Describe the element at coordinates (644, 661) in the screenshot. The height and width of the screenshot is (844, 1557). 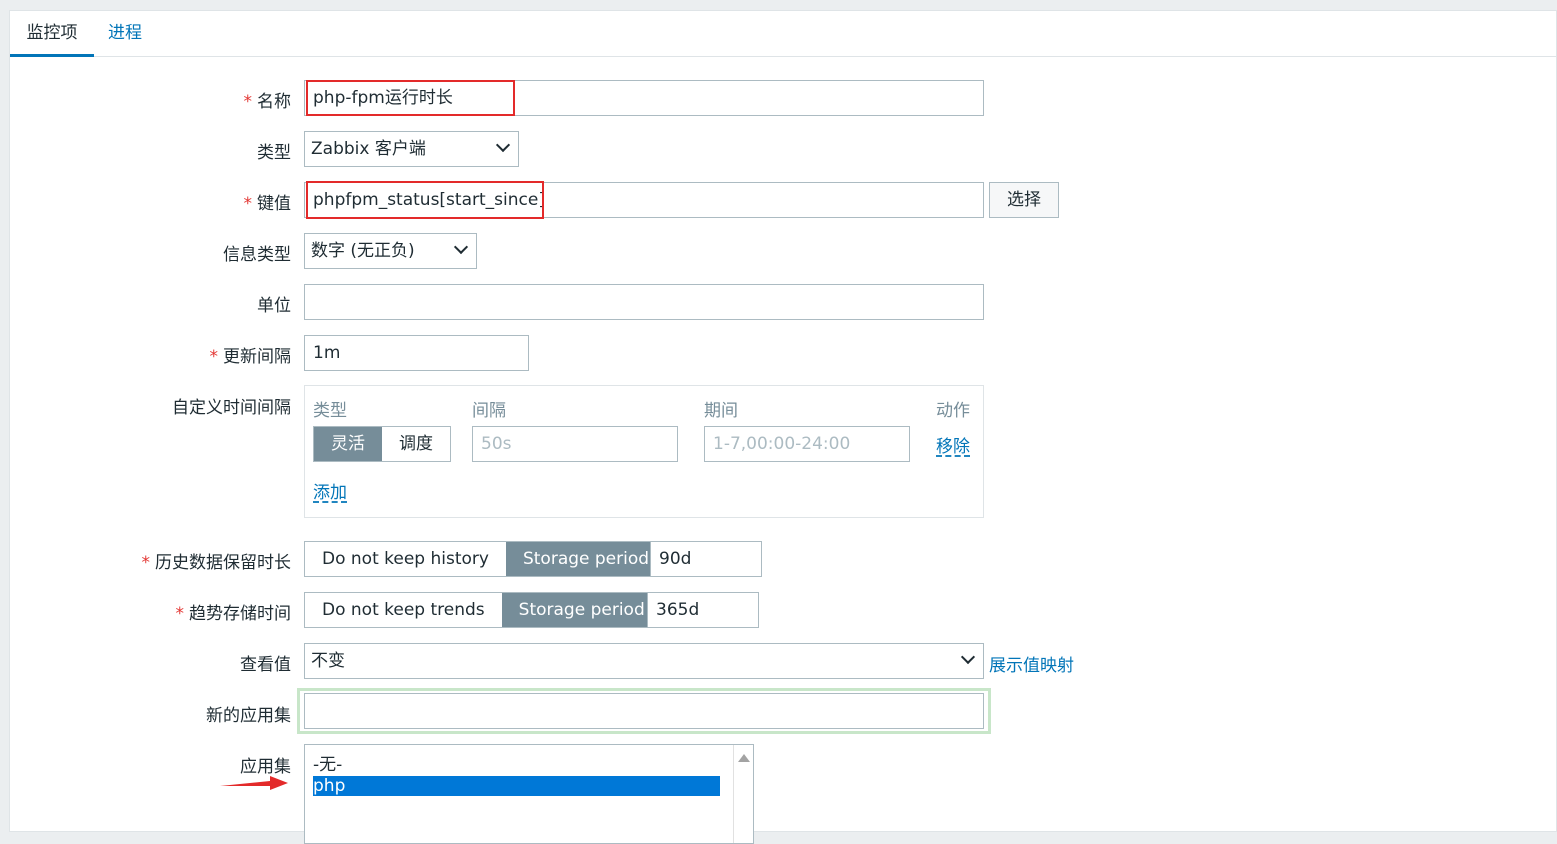
I see `show-value-select: 不变` at that location.